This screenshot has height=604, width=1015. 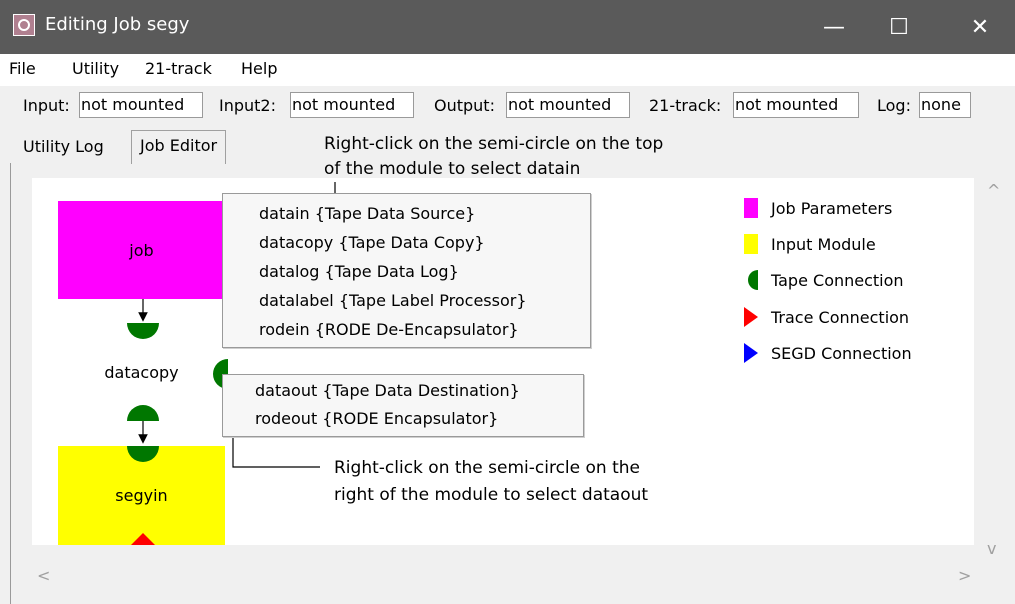 I want to click on trace-connection-icon, so click(x=751, y=317).